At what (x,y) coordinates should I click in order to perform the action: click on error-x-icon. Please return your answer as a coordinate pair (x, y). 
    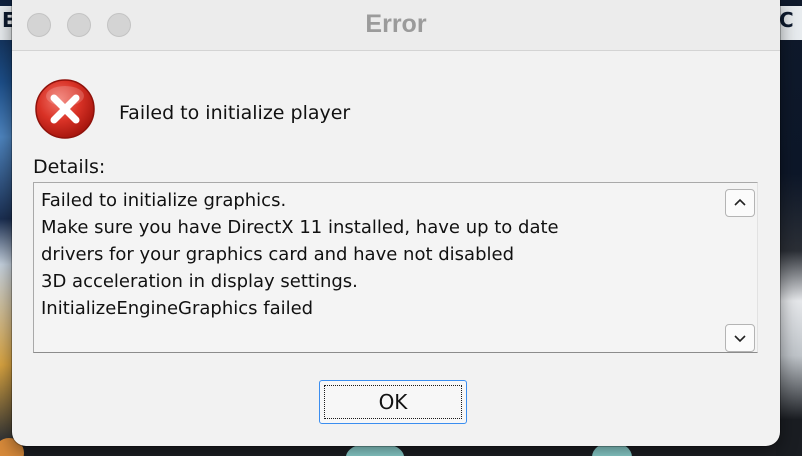
    Looking at the image, I should click on (65, 109).